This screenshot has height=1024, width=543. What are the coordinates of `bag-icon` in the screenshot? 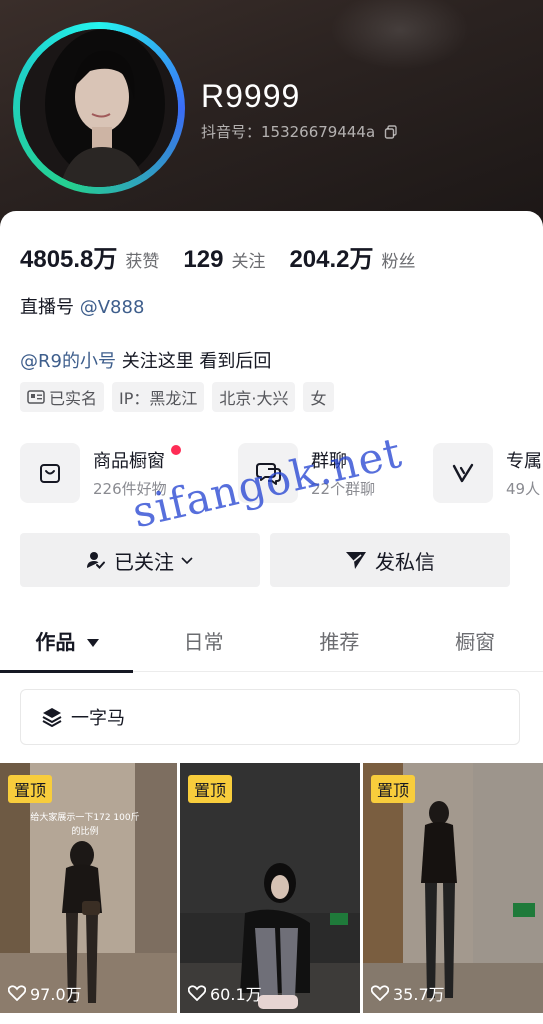 It's located at (50, 473).